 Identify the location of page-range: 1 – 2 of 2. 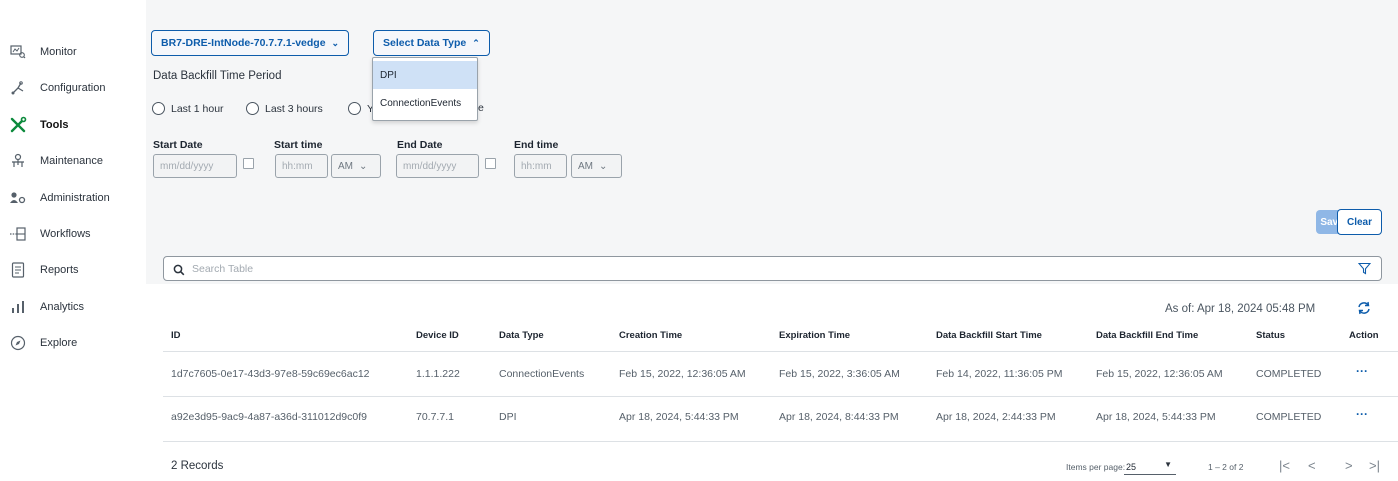
(1226, 467).